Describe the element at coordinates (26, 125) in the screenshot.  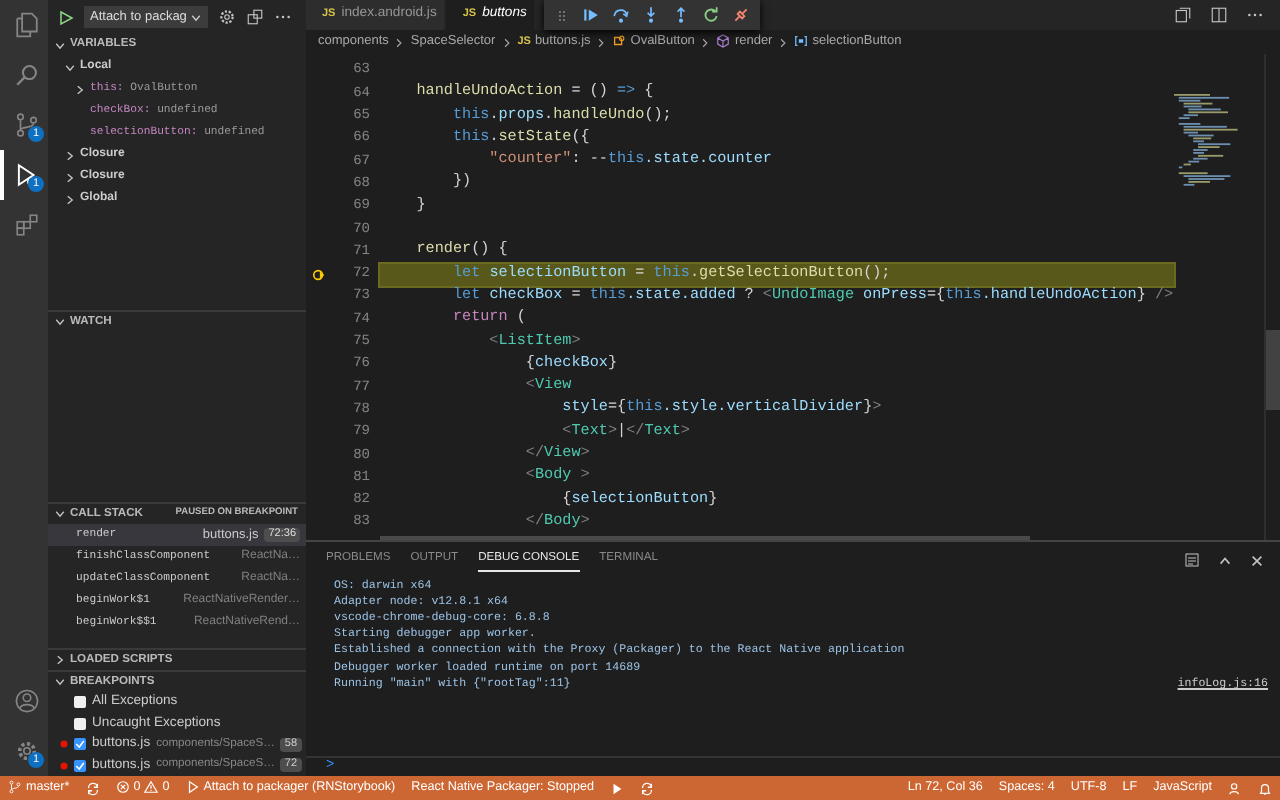
I see `source-control-icon` at that location.